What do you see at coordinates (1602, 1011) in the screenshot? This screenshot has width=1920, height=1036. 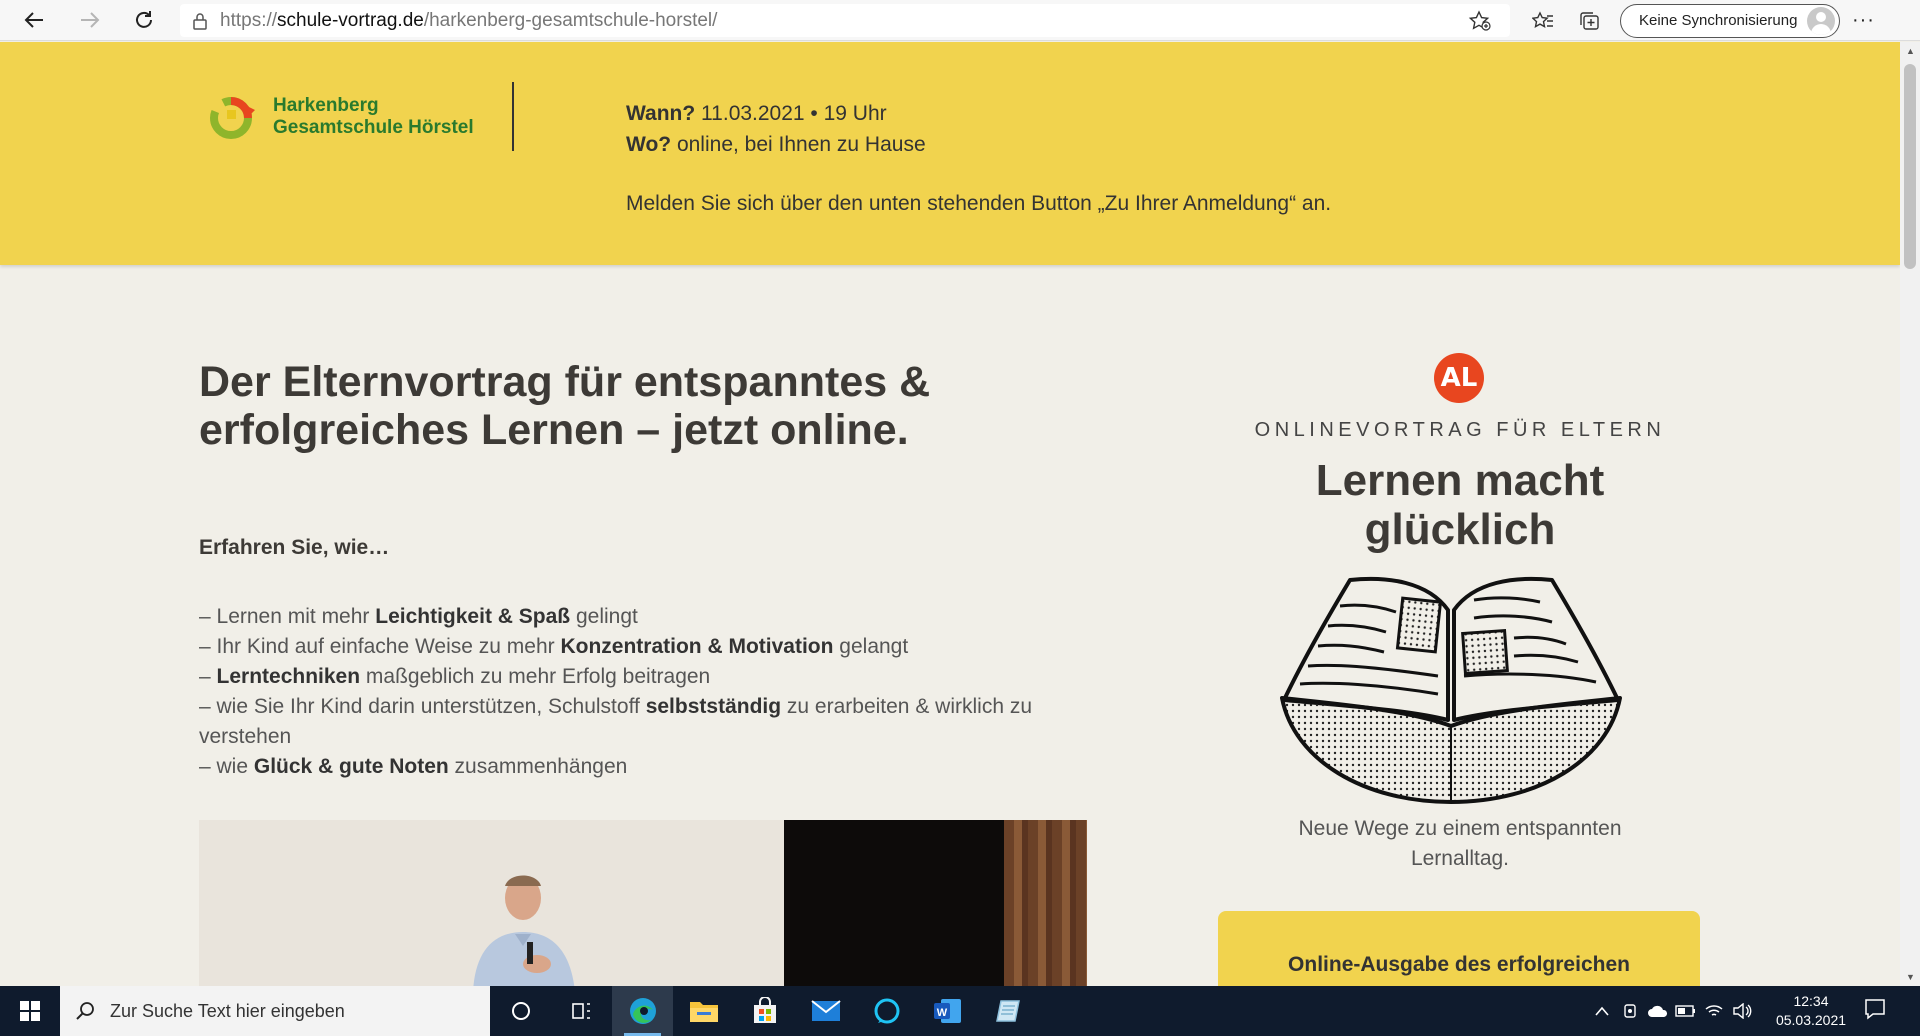 I see `chevron-up-icon` at bounding box center [1602, 1011].